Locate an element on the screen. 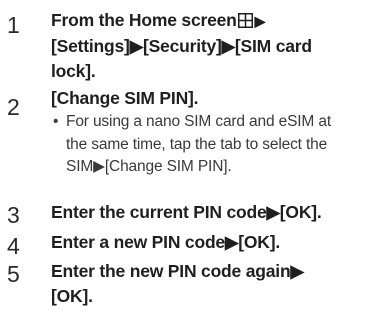 The height and width of the screenshot is (324, 381). step-number: 4 is located at coordinates (13, 246).